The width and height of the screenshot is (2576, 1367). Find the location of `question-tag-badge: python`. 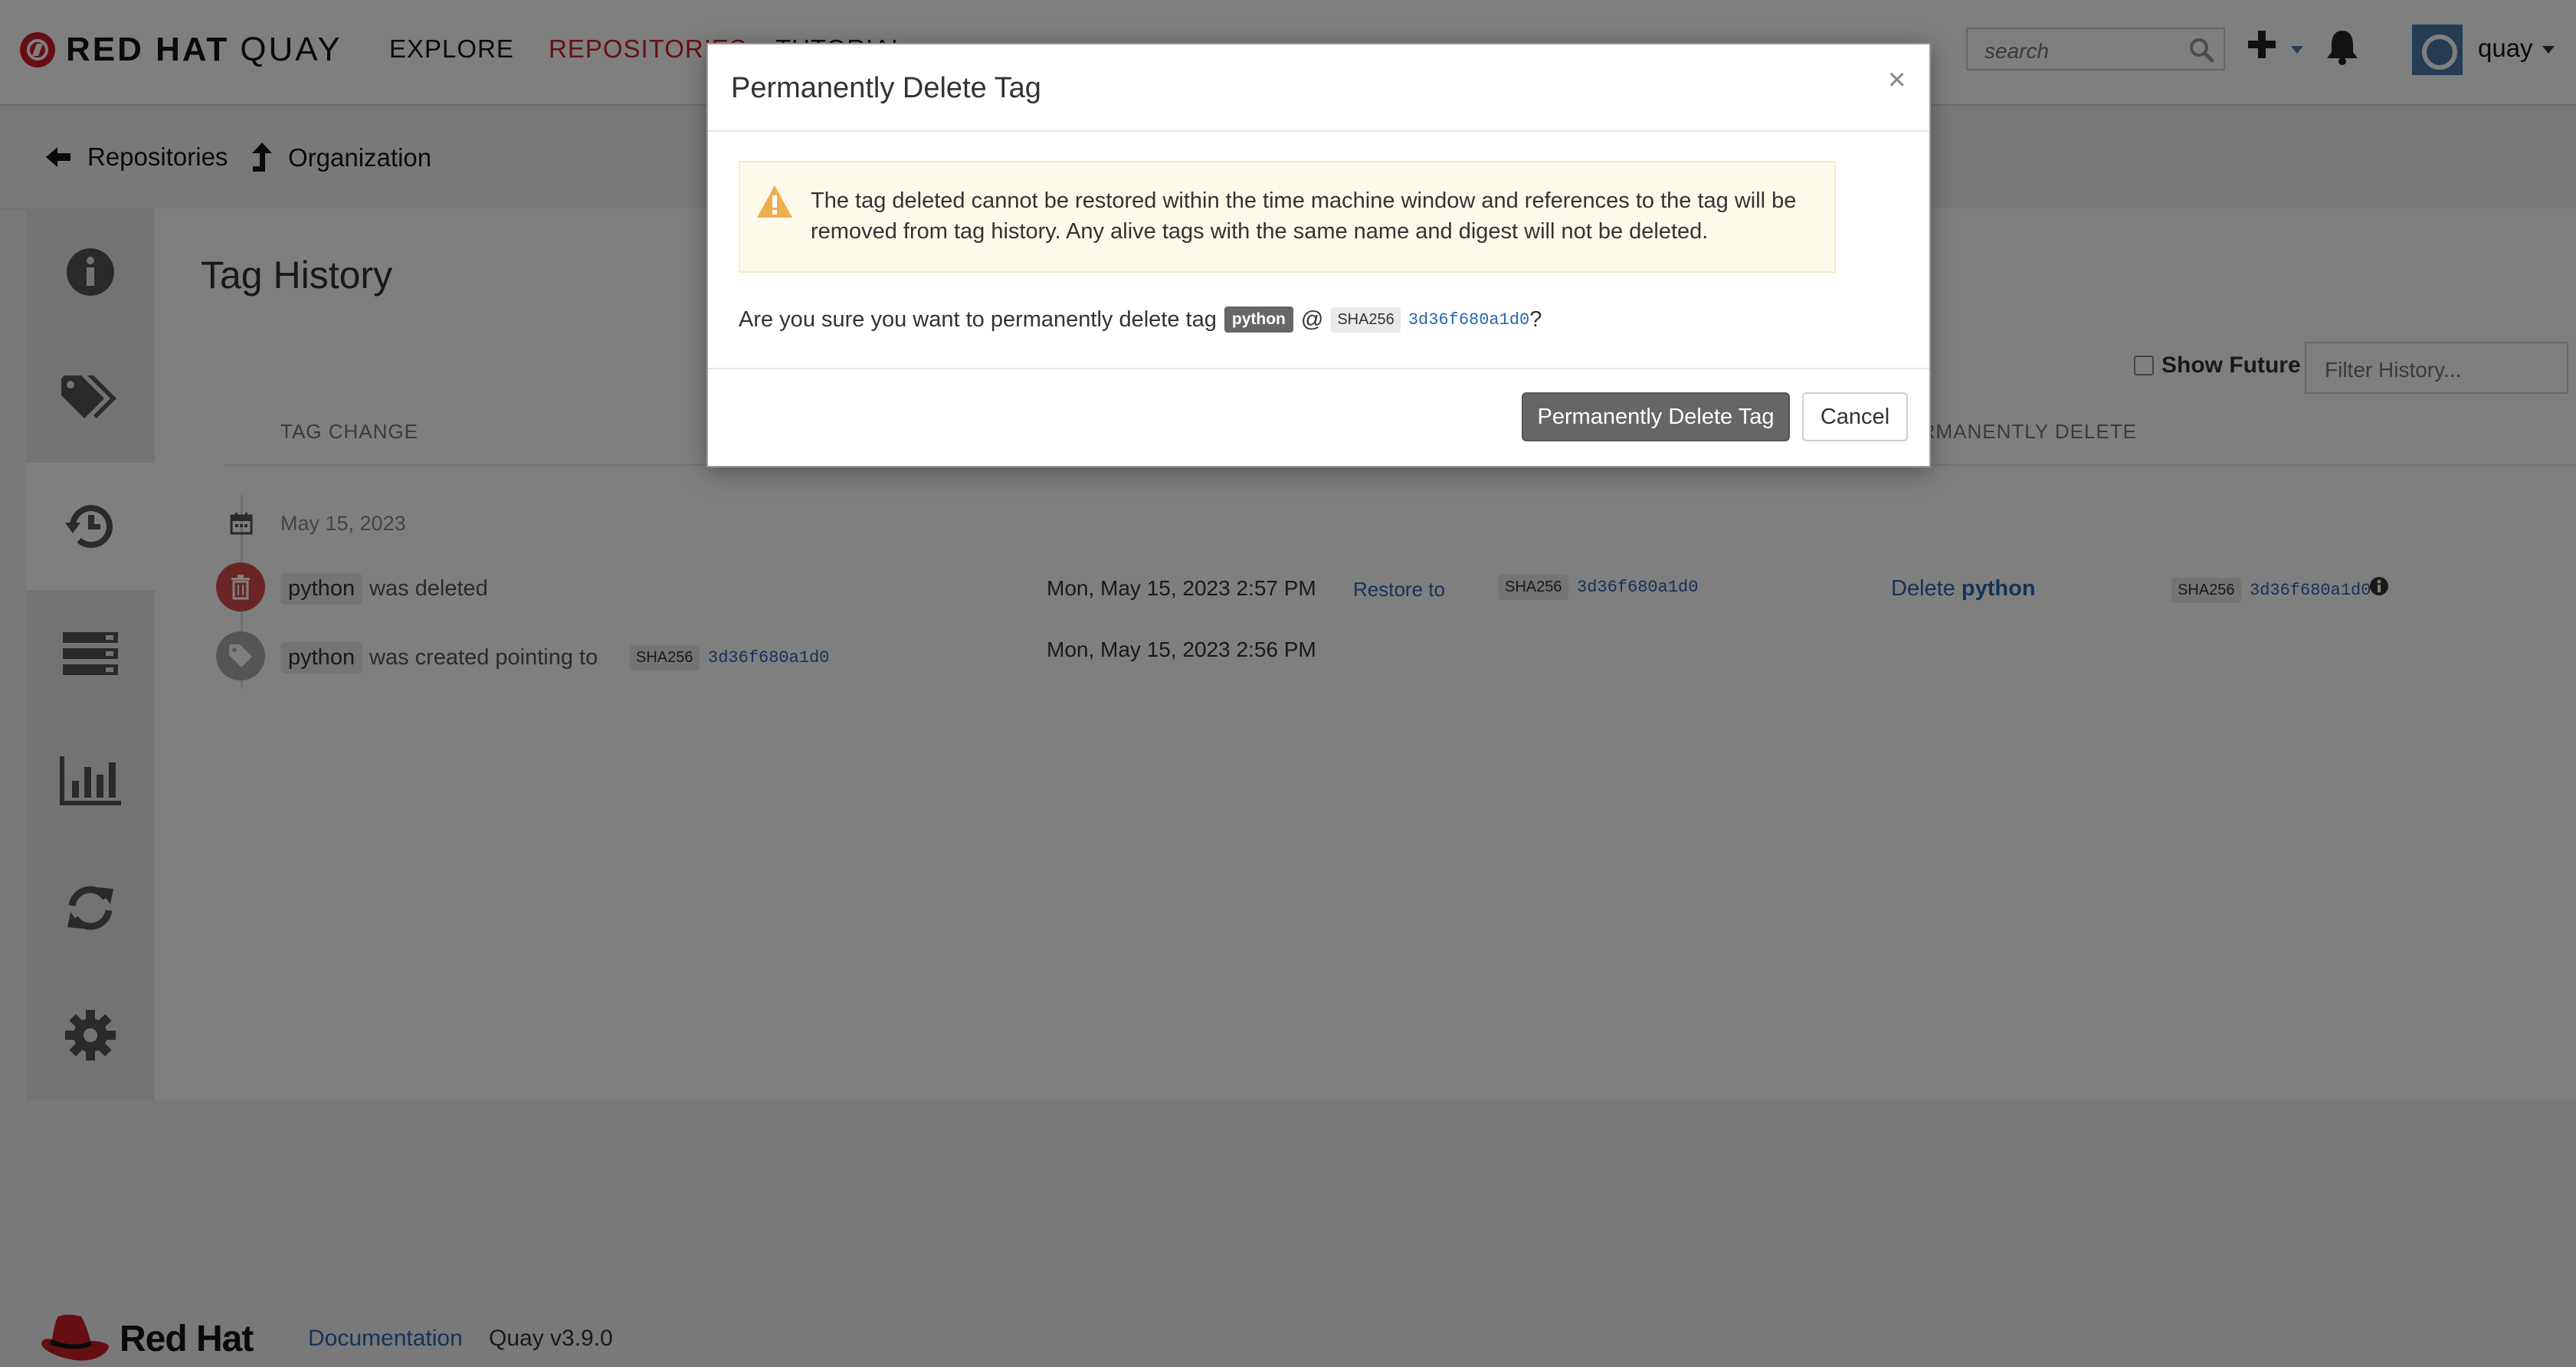

question-tag-badge: python is located at coordinates (1258, 320).